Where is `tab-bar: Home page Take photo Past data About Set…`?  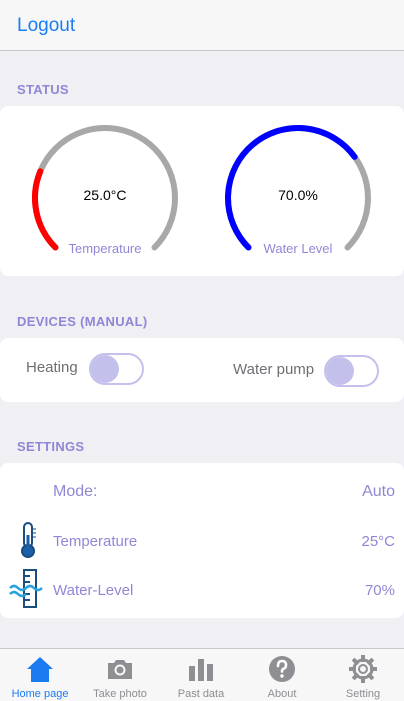 tab-bar: Home page Take photo Past data About Set… is located at coordinates (202, 674).